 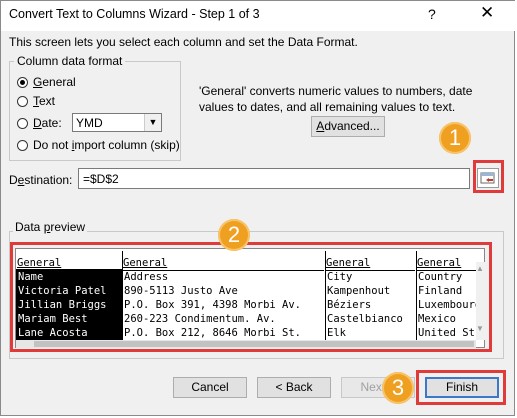 What do you see at coordinates (54, 82) in the screenshot?
I see `radio-general-label: General` at bounding box center [54, 82].